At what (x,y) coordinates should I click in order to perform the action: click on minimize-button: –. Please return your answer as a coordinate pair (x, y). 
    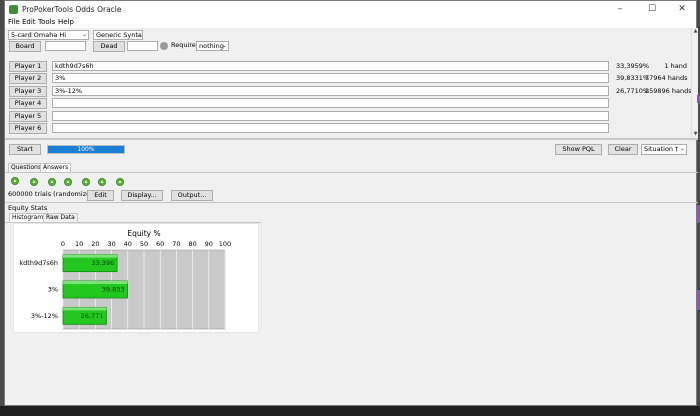
    Looking at the image, I should click on (620, 9).